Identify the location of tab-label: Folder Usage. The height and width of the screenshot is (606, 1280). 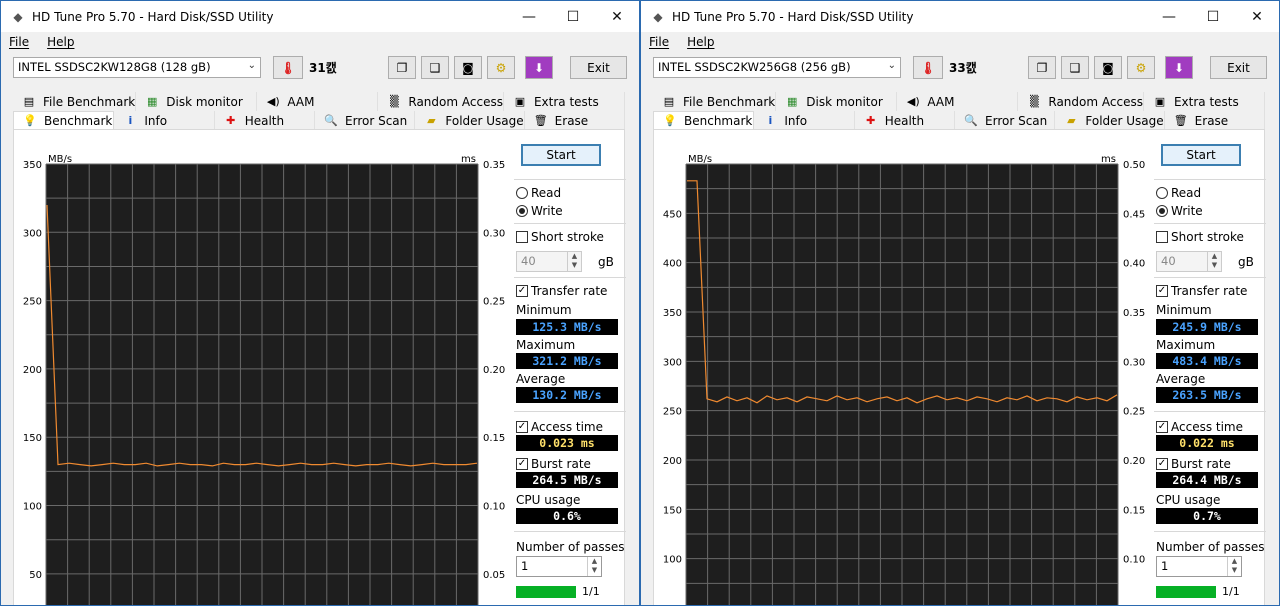
(484, 120).